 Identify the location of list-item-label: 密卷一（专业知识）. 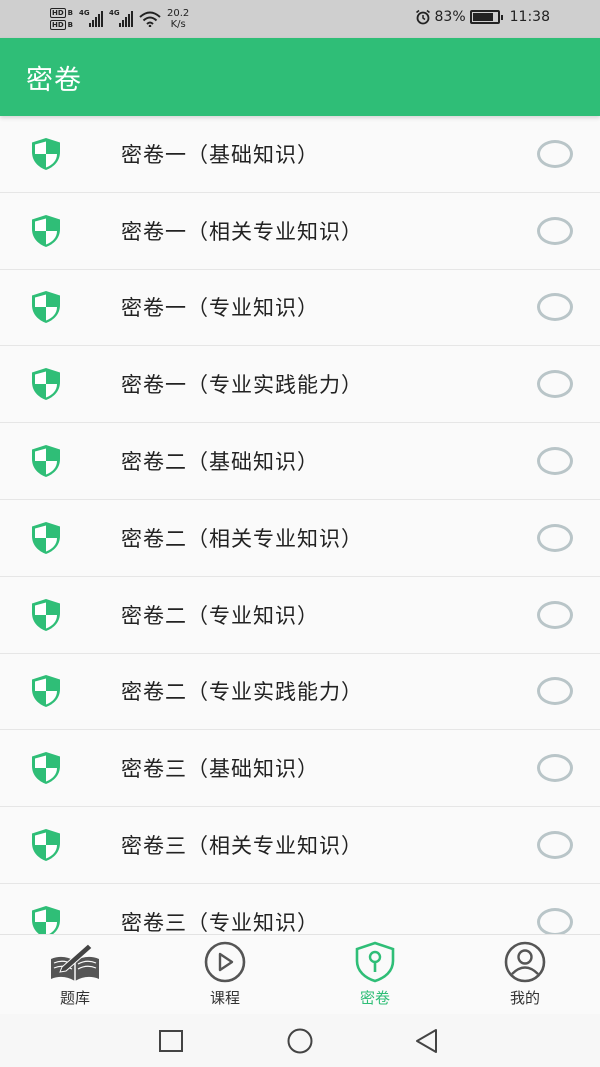
(220, 308).